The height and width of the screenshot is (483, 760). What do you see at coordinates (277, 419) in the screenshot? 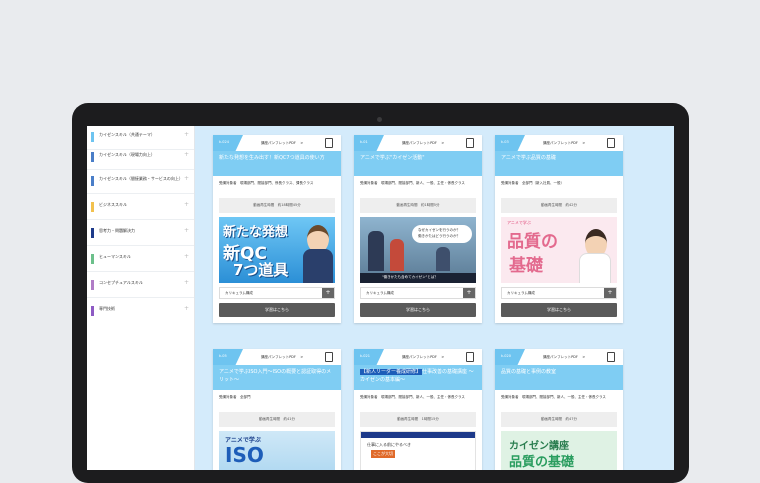
I see `video-duration: 動画再生時間 約41分` at bounding box center [277, 419].